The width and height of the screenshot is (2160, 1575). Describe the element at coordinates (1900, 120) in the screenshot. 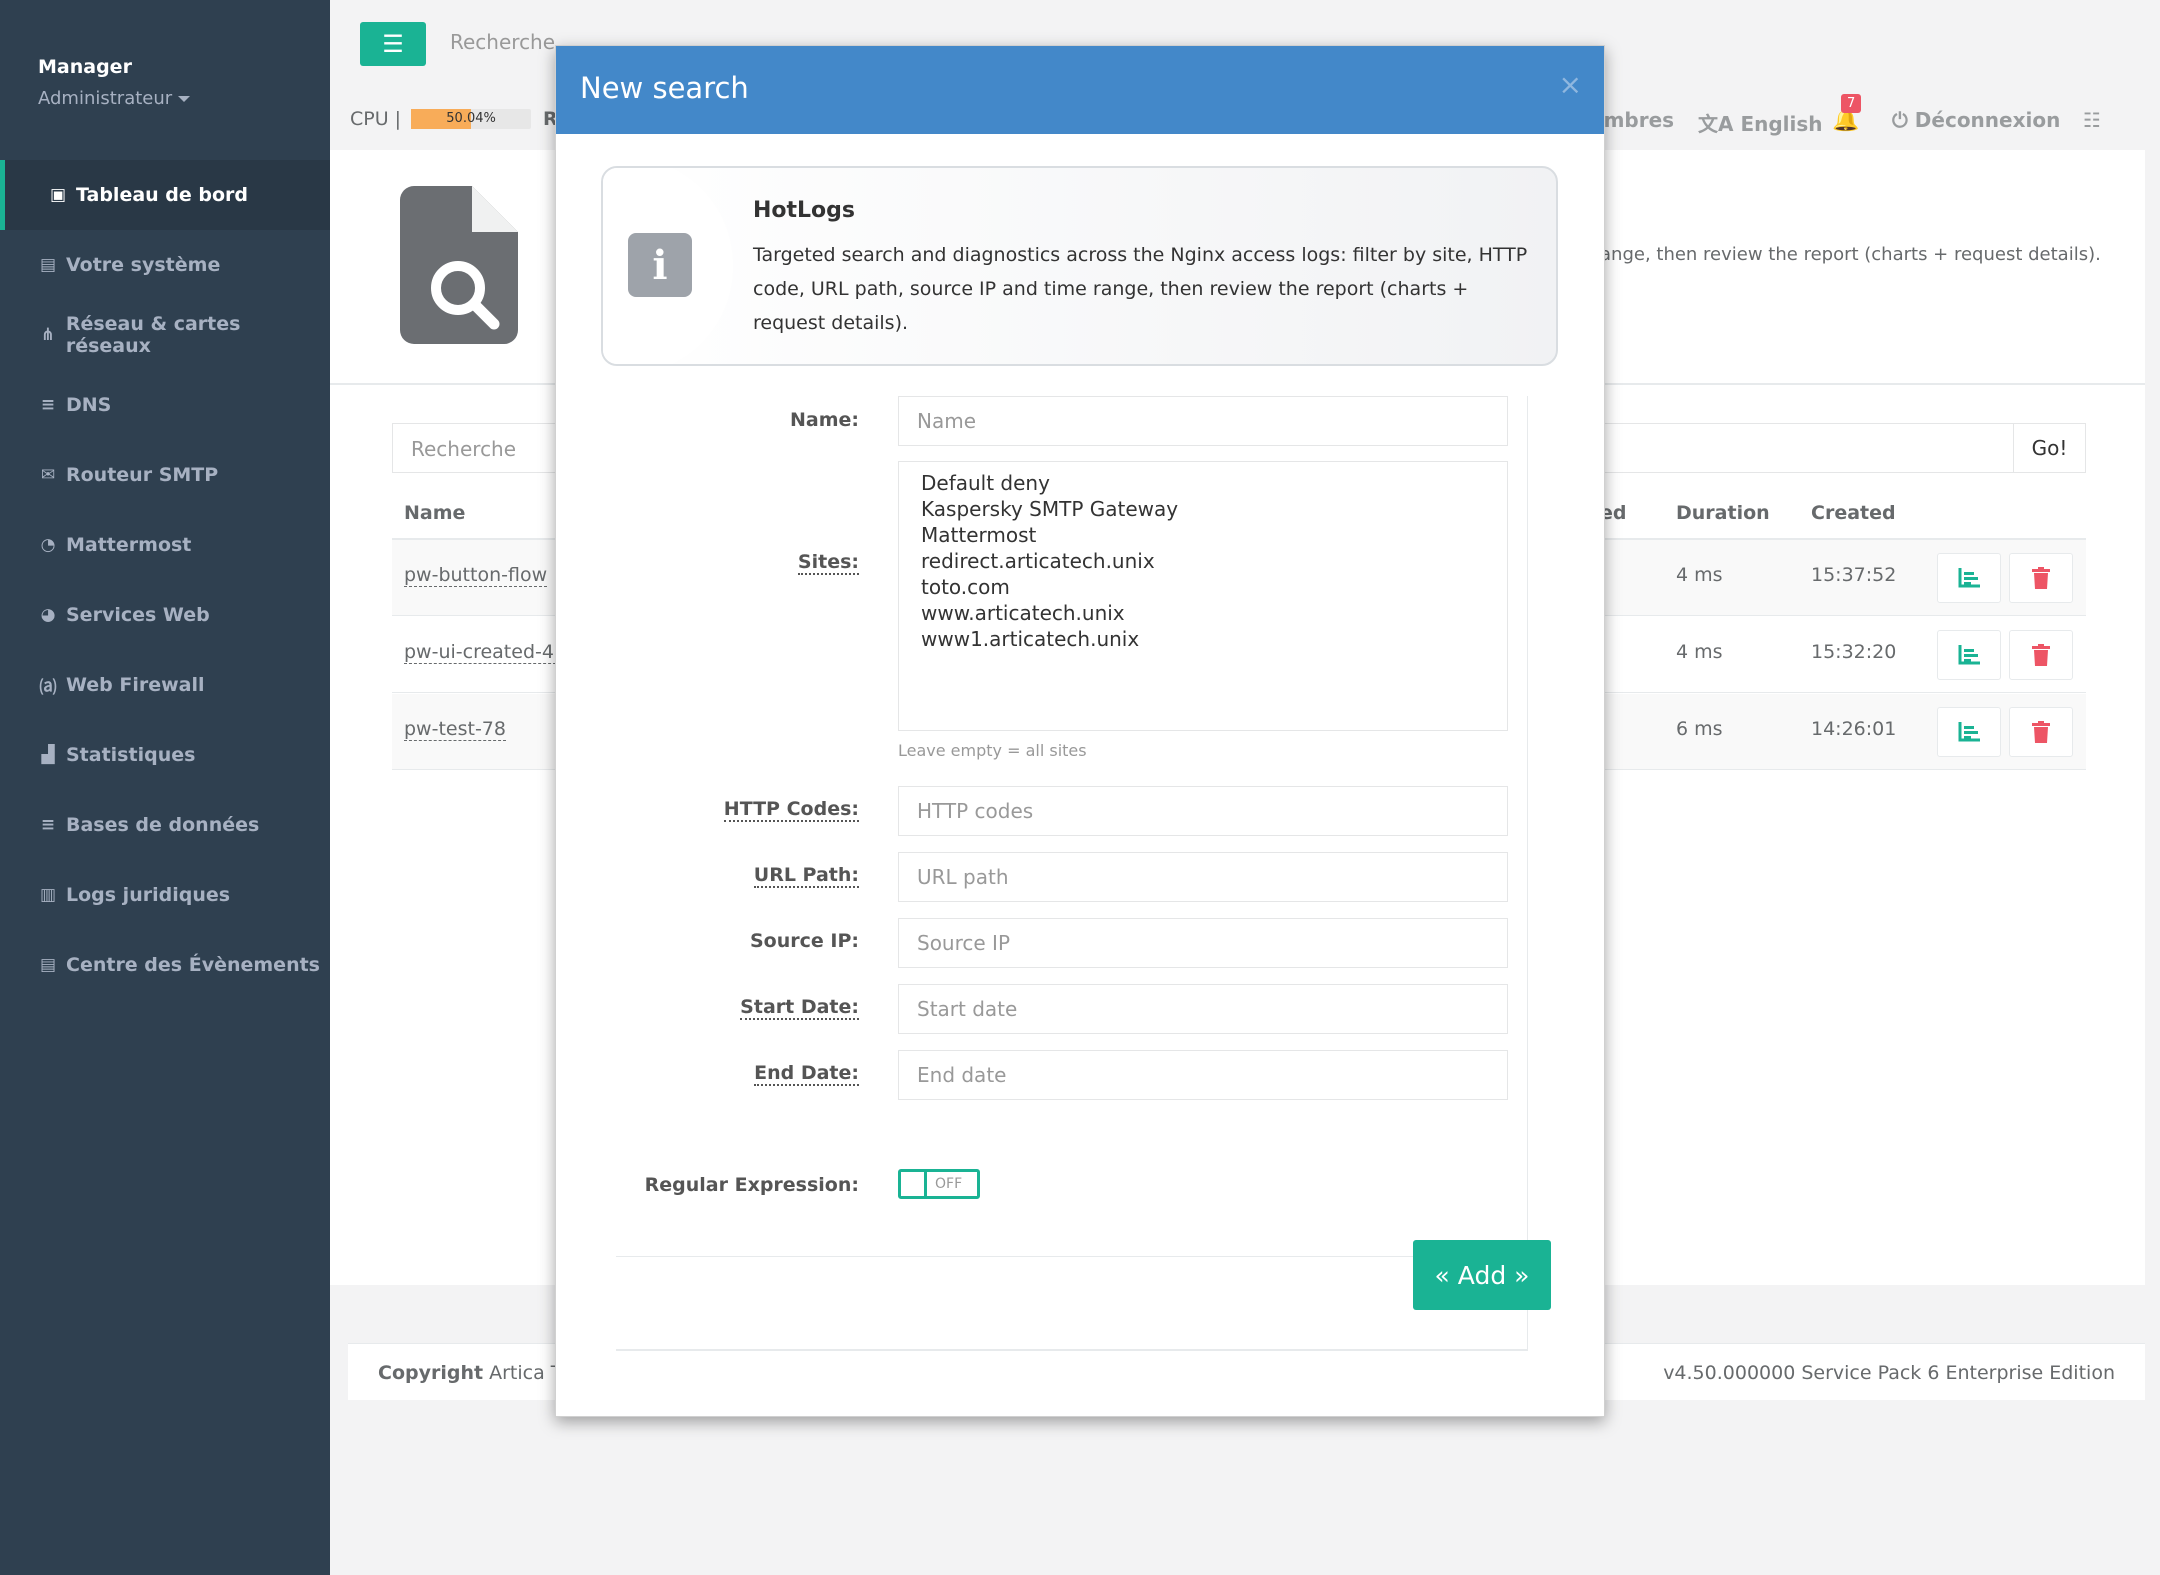

I see `power-icon: ⏻` at that location.